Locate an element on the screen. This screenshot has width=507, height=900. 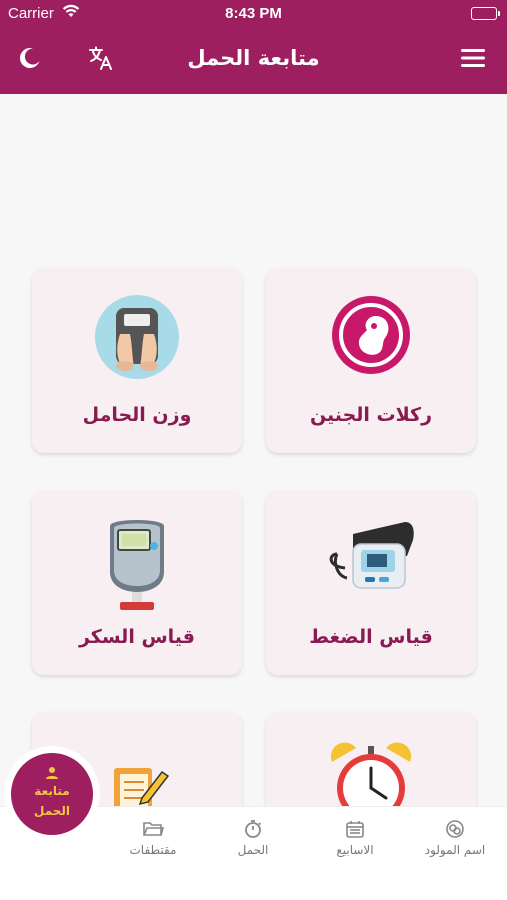
fetal-kicks-card: ركلات الجنين is located at coordinates (371, 360).